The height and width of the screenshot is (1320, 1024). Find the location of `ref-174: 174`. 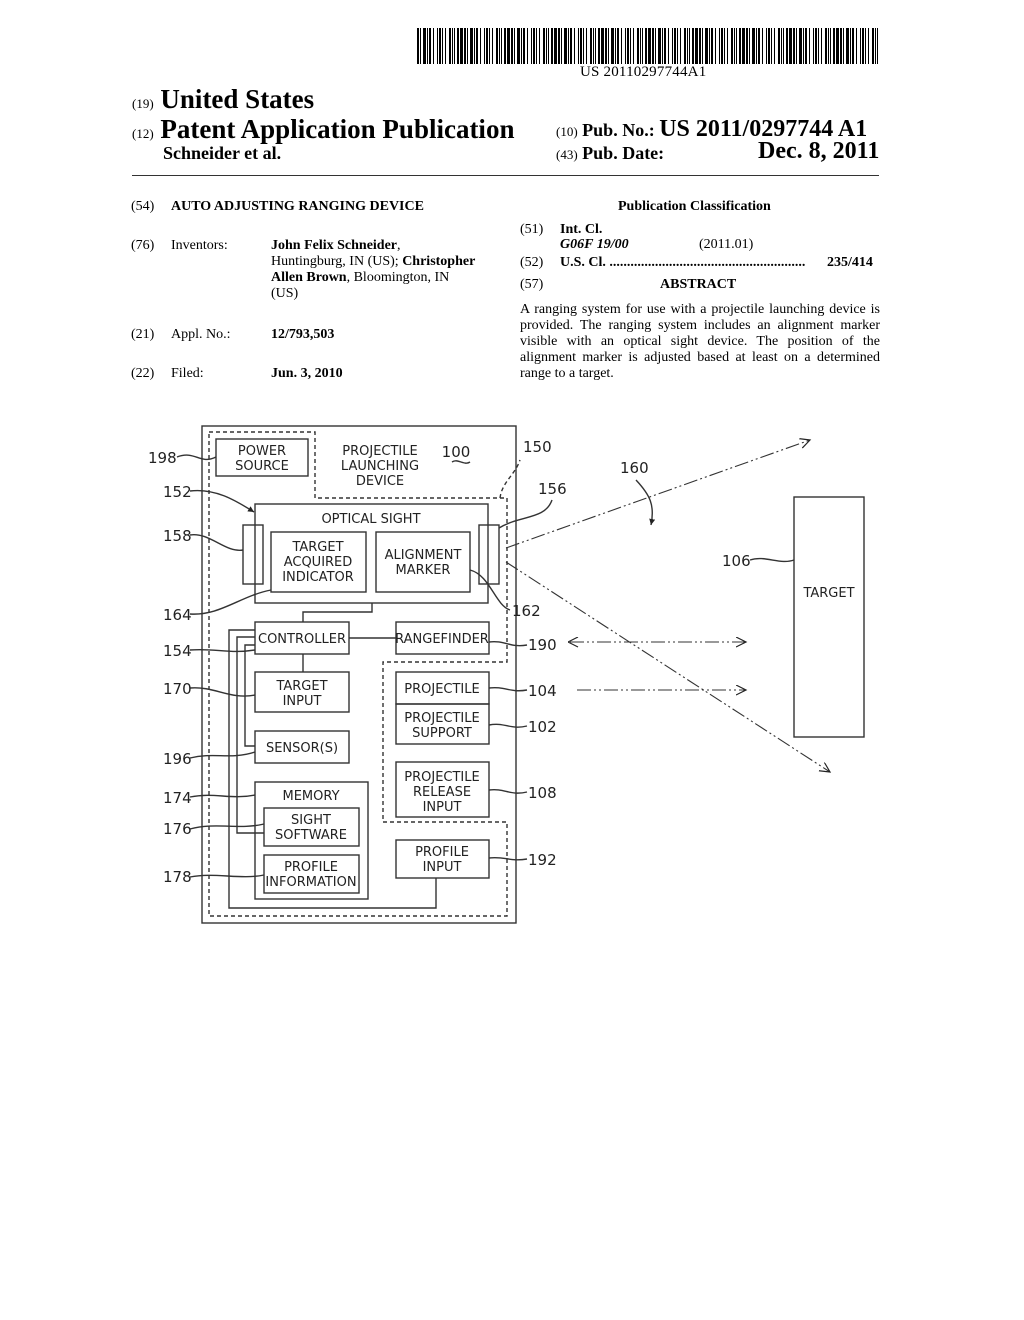

ref-174: 174 is located at coordinates (177, 798).